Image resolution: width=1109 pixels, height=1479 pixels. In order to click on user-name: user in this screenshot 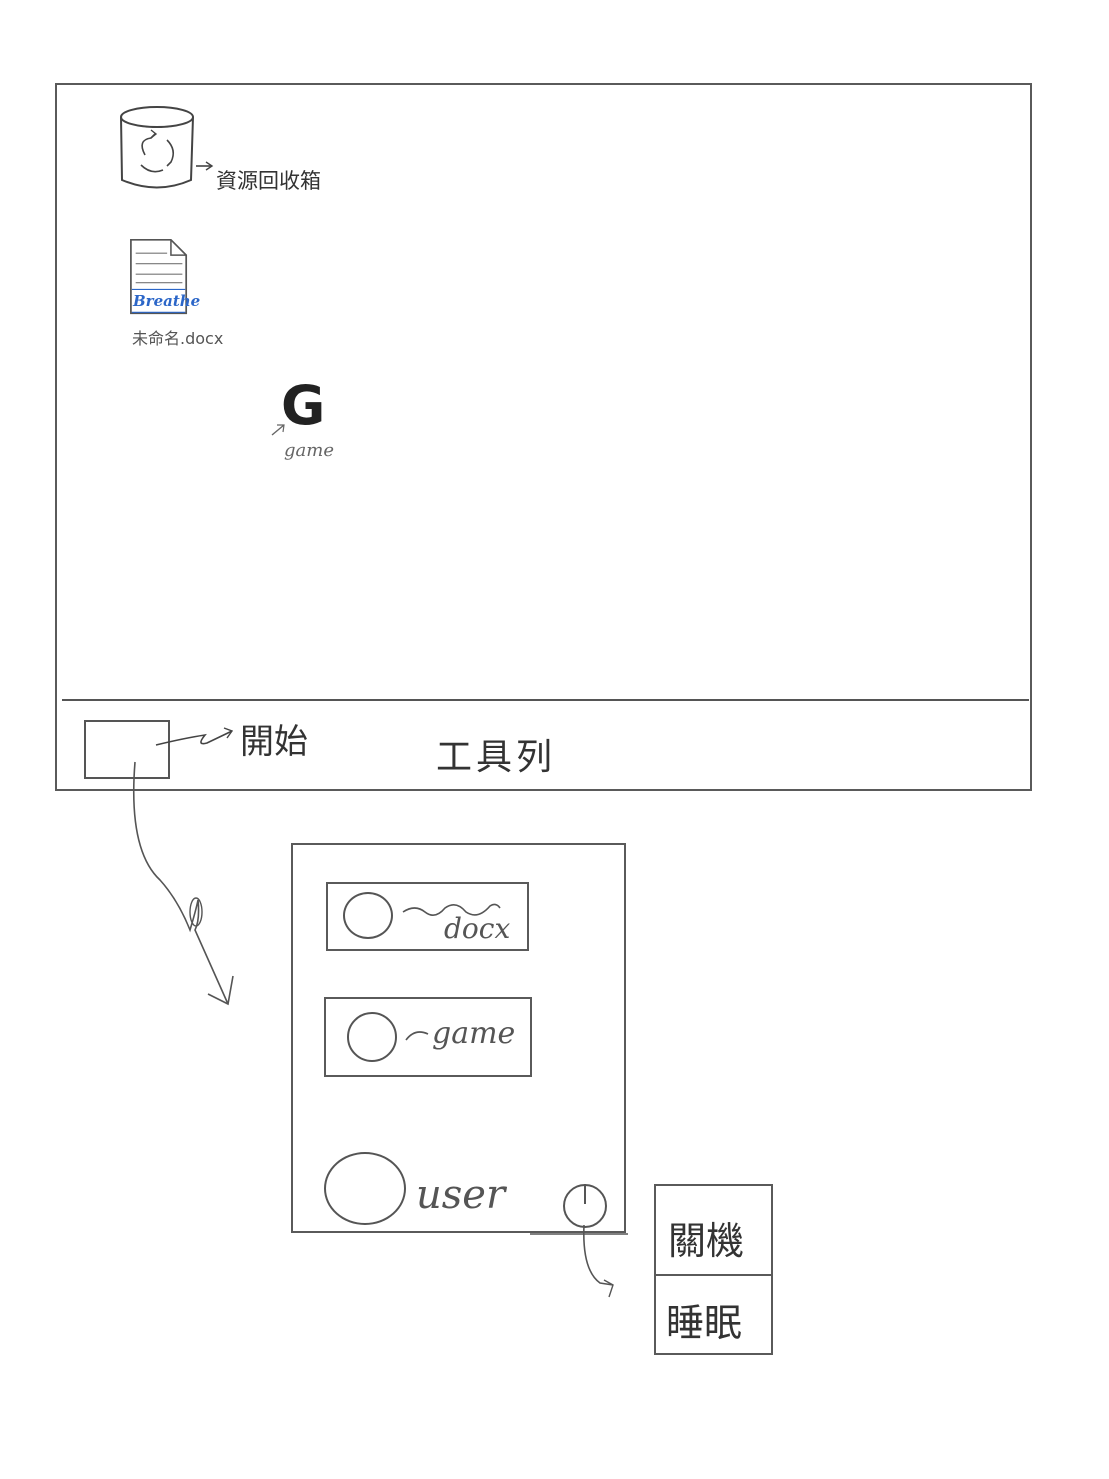, I will do `click(461, 1195)`.